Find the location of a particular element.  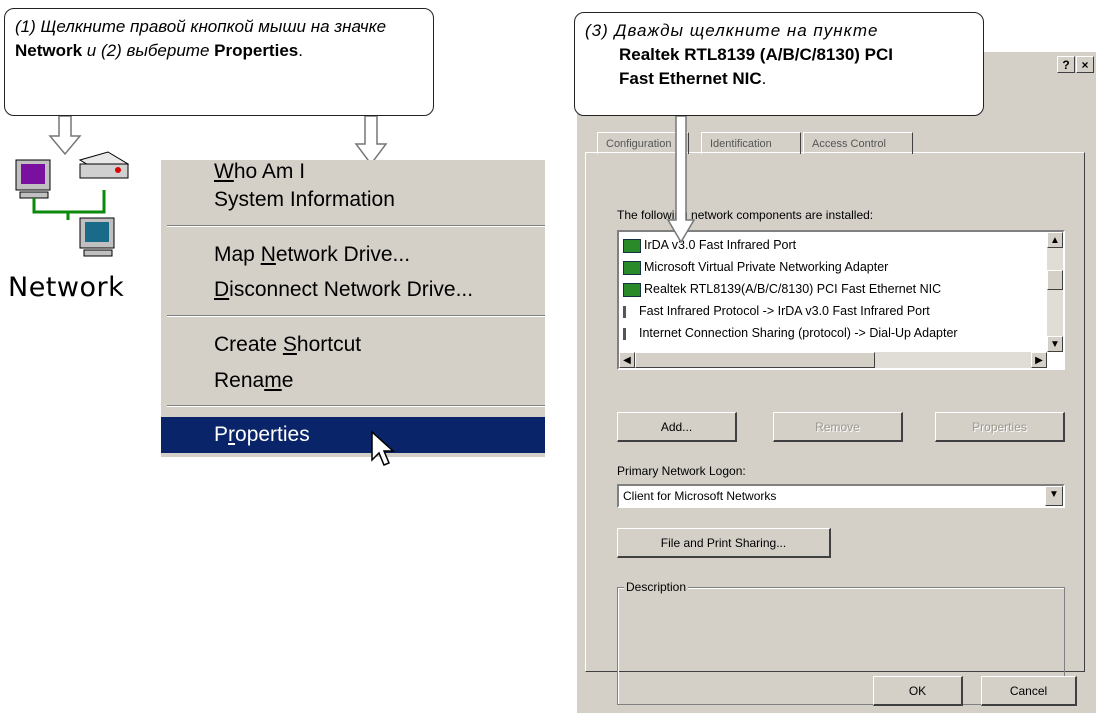

scroll-up-arrow-icon: ▲ is located at coordinates (1055, 240).